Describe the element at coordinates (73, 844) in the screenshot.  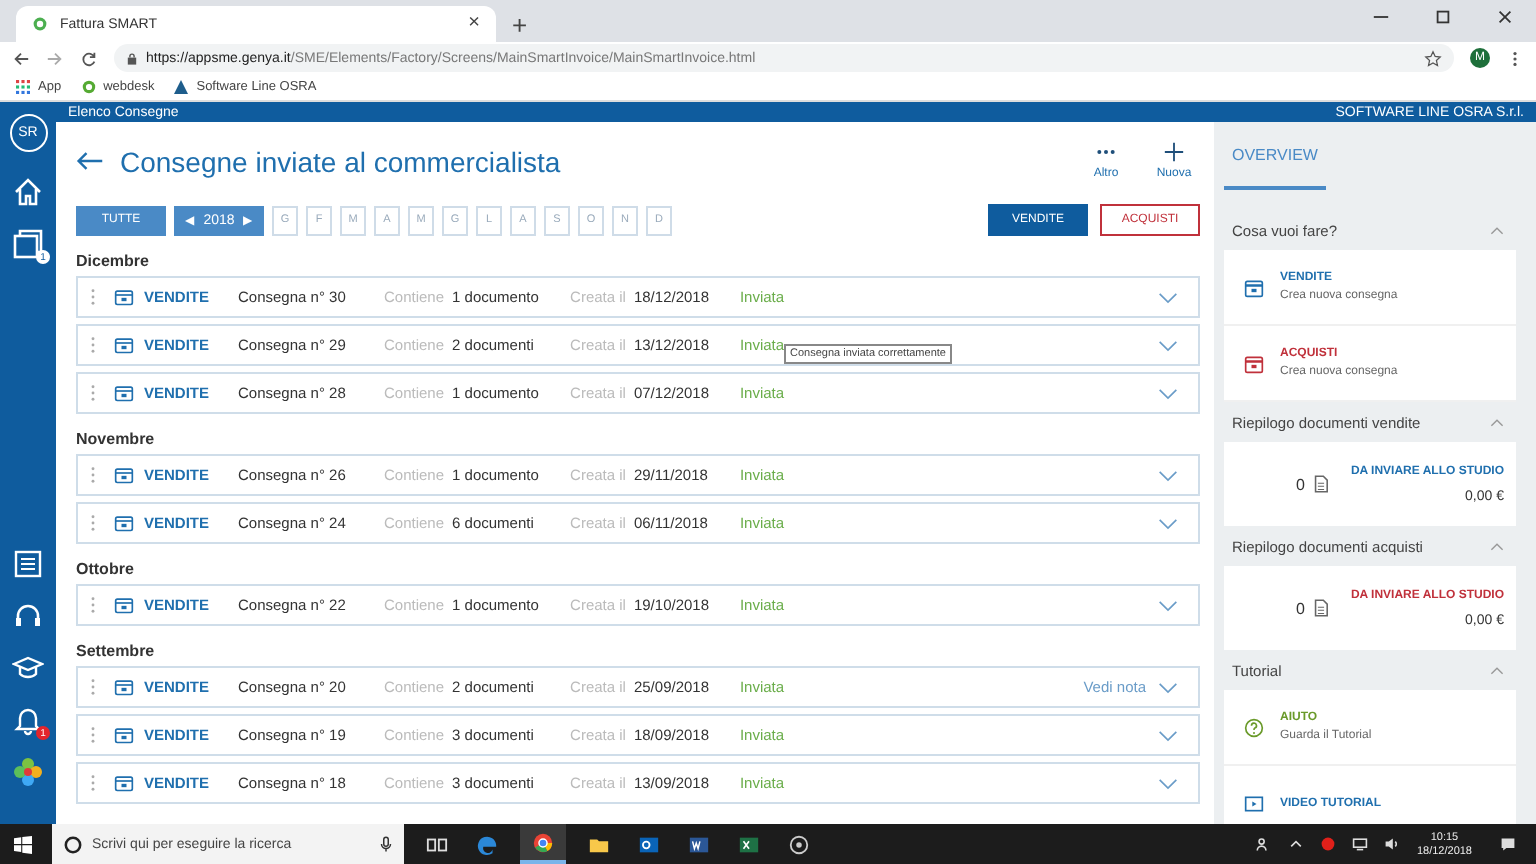
I see `circle-icon` at that location.